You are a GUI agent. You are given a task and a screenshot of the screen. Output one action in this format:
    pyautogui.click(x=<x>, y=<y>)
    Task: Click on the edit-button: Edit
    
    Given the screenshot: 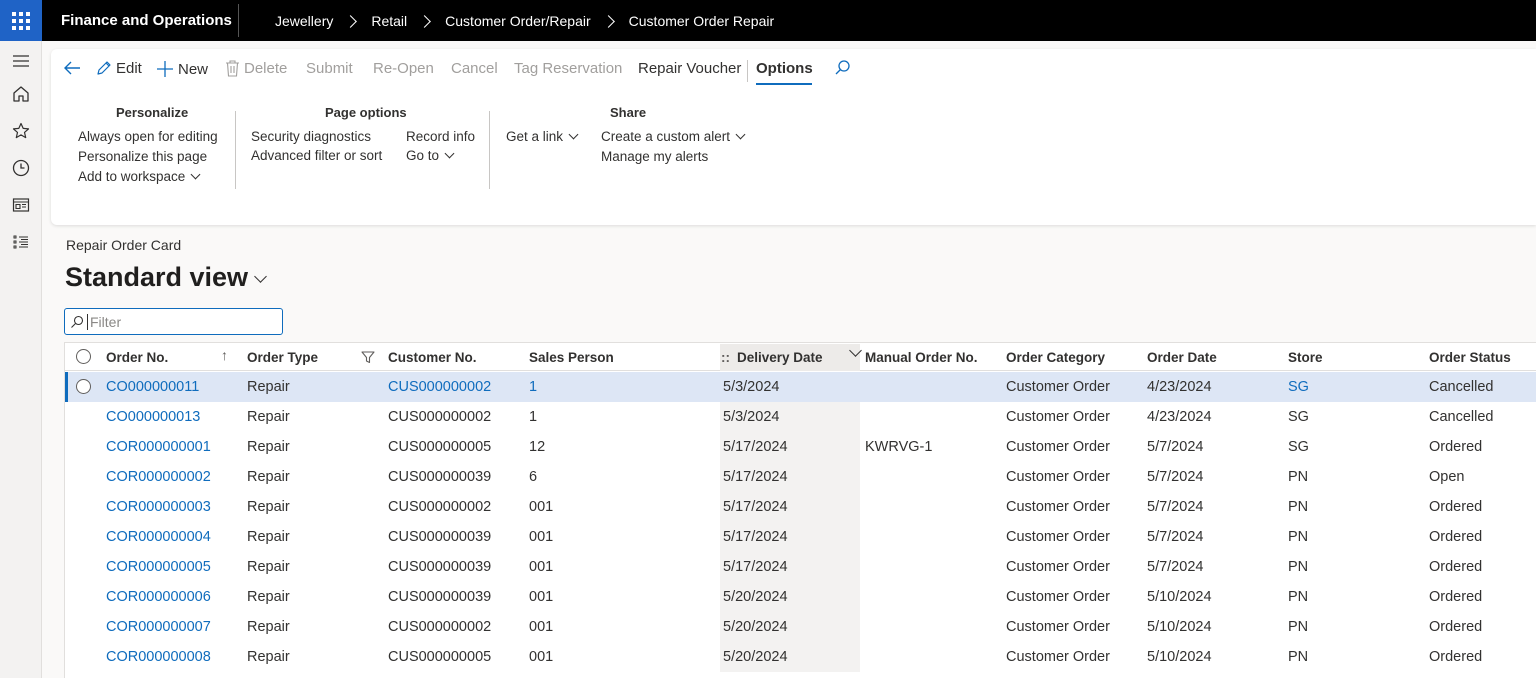 What is the action you would take?
    pyautogui.click(x=118, y=68)
    